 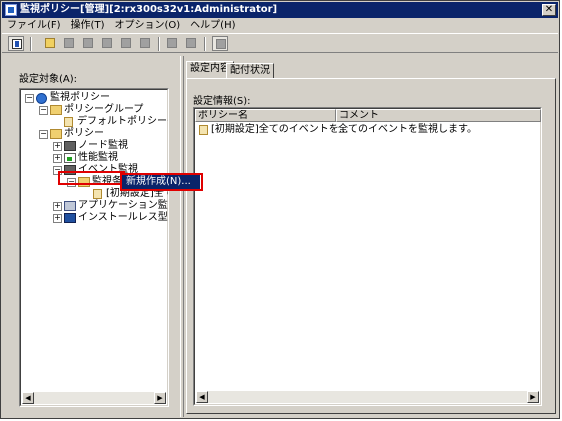 I want to click on chart-icon, so click(x=70, y=158).